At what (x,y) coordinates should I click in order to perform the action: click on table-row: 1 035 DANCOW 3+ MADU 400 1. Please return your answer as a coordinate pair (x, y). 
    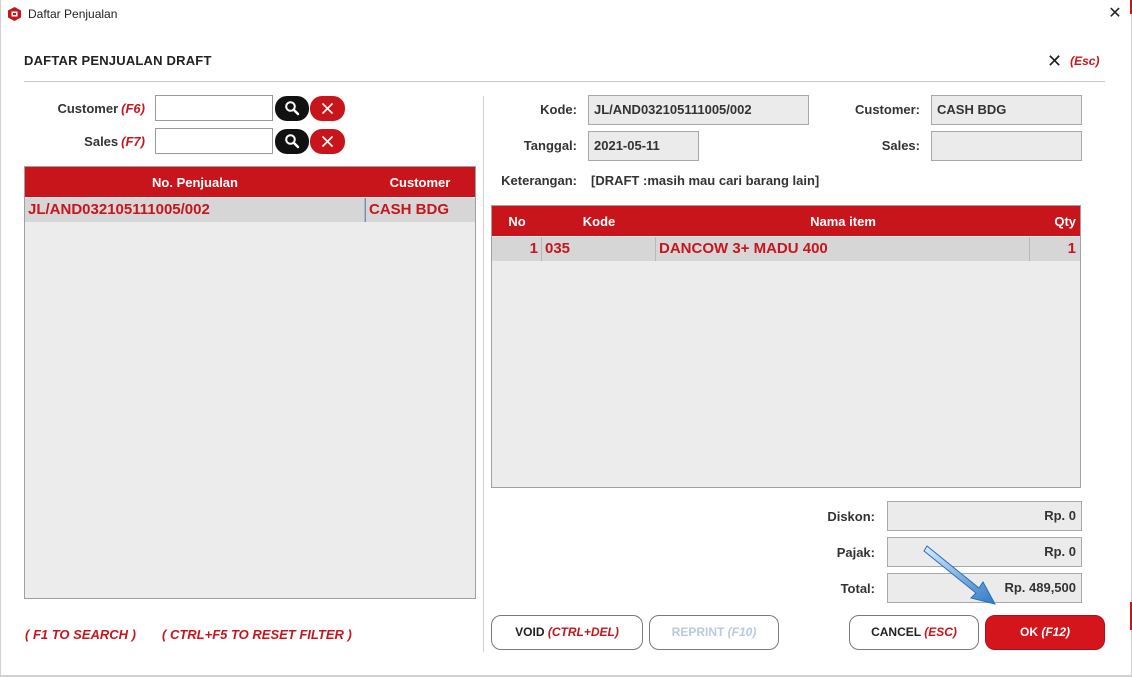
    Looking at the image, I should click on (786, 249).